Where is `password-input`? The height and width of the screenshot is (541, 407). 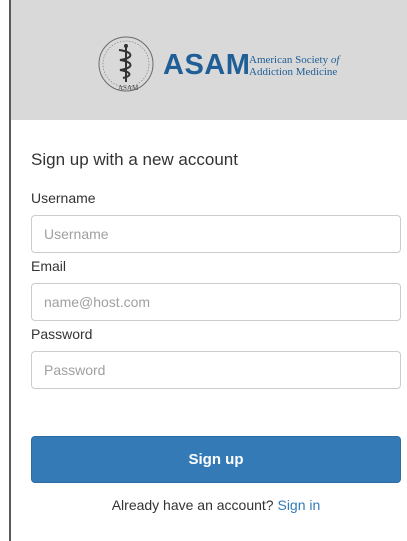 password-input is located at coordinates (216, 370).